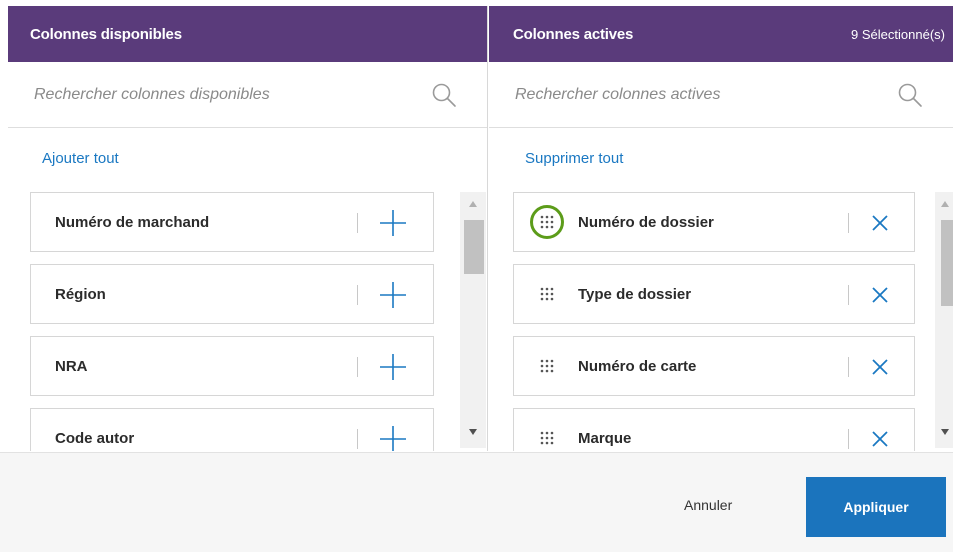 The height and width of the screenshot is (552, 953). What do you see at coordinates (721, 34) in the screenshot?
I see `active-columns-header: Colonnes actives 9 Sélectionné(s)` at bounding box center [721, 34].